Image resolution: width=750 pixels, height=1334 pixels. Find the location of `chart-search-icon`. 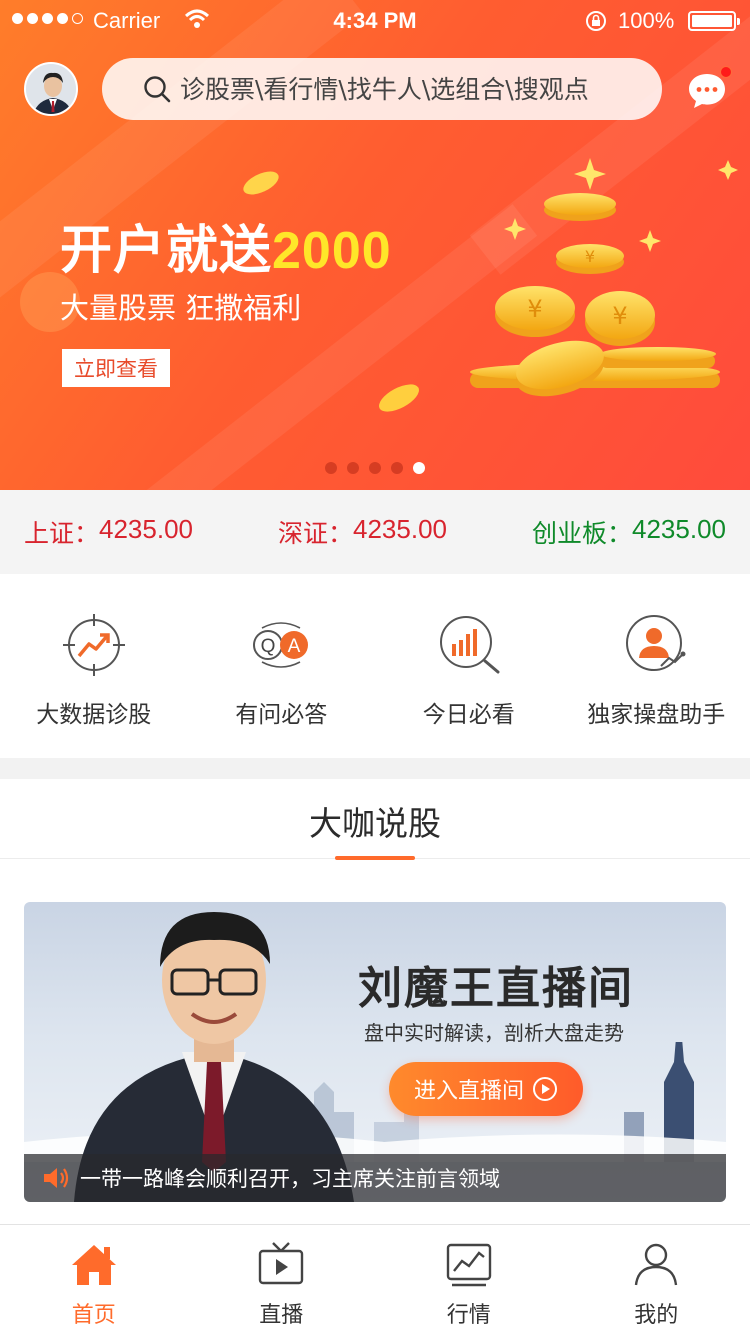

chart-search-icon is located at coordinates (469, 645).